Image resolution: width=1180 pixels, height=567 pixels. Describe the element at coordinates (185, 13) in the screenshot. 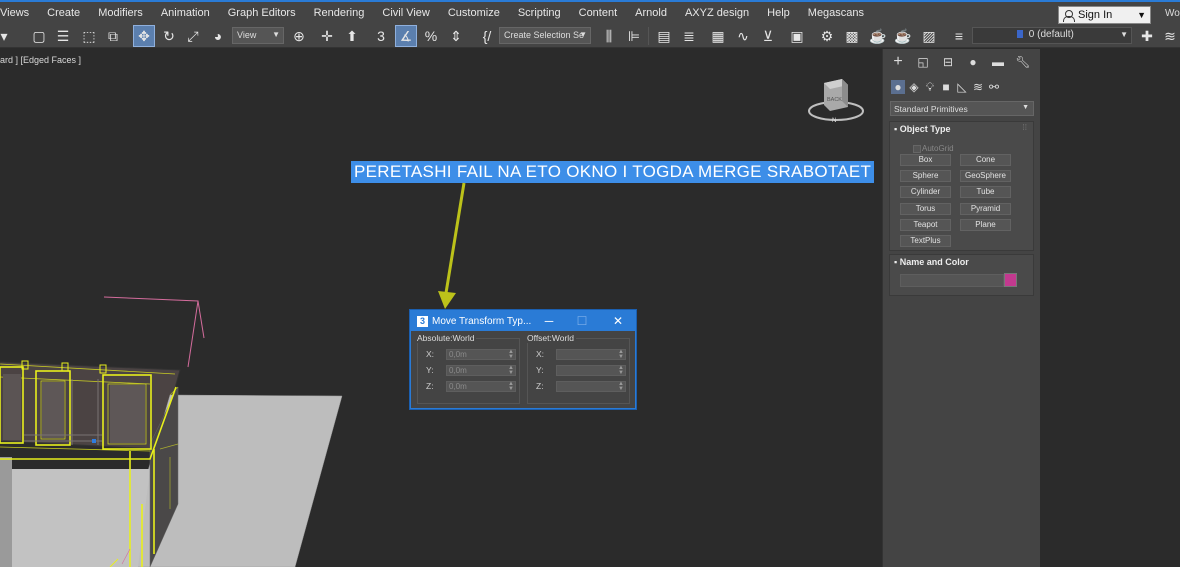

I see `menu-animation: Animation` at that location.